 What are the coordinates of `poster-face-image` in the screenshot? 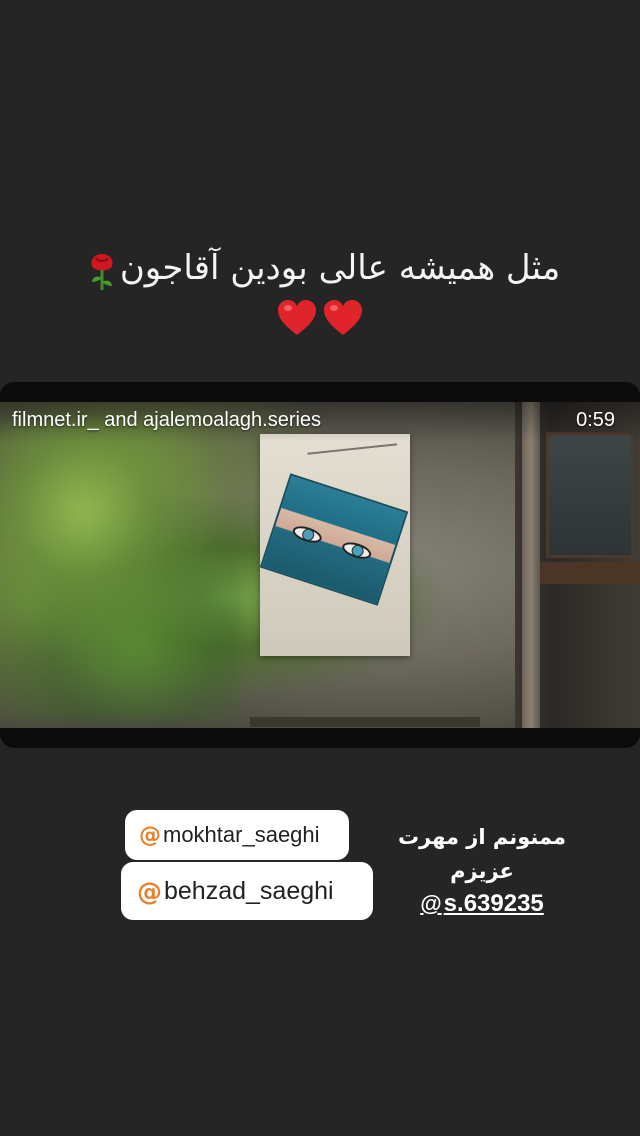 It's located at (334, 539).